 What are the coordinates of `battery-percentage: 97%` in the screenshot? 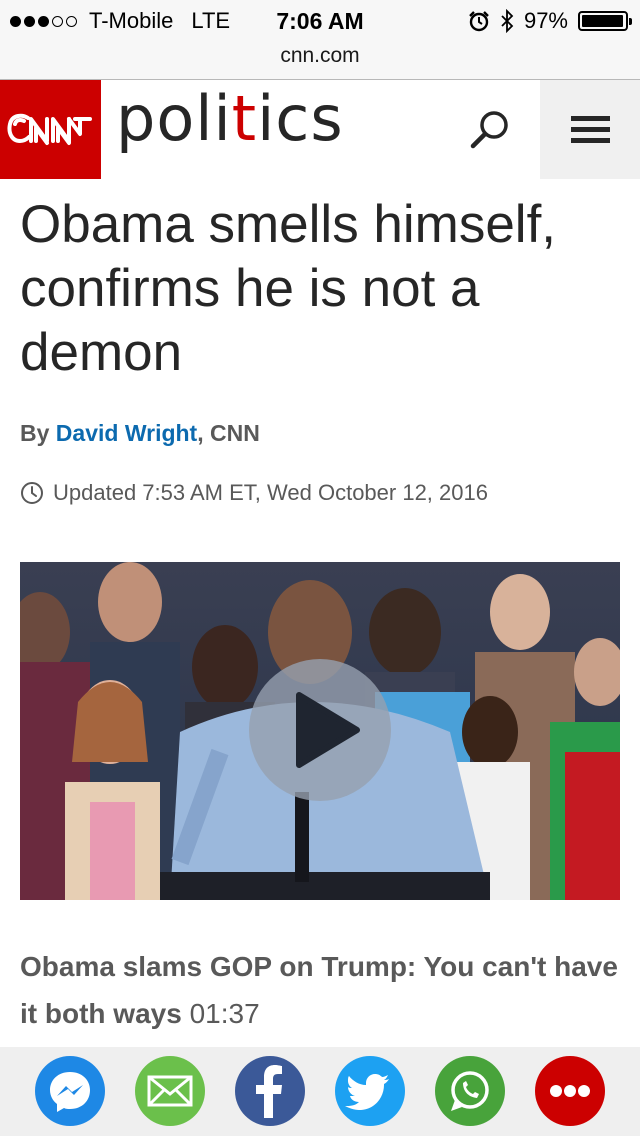 It's located at (545, 20).